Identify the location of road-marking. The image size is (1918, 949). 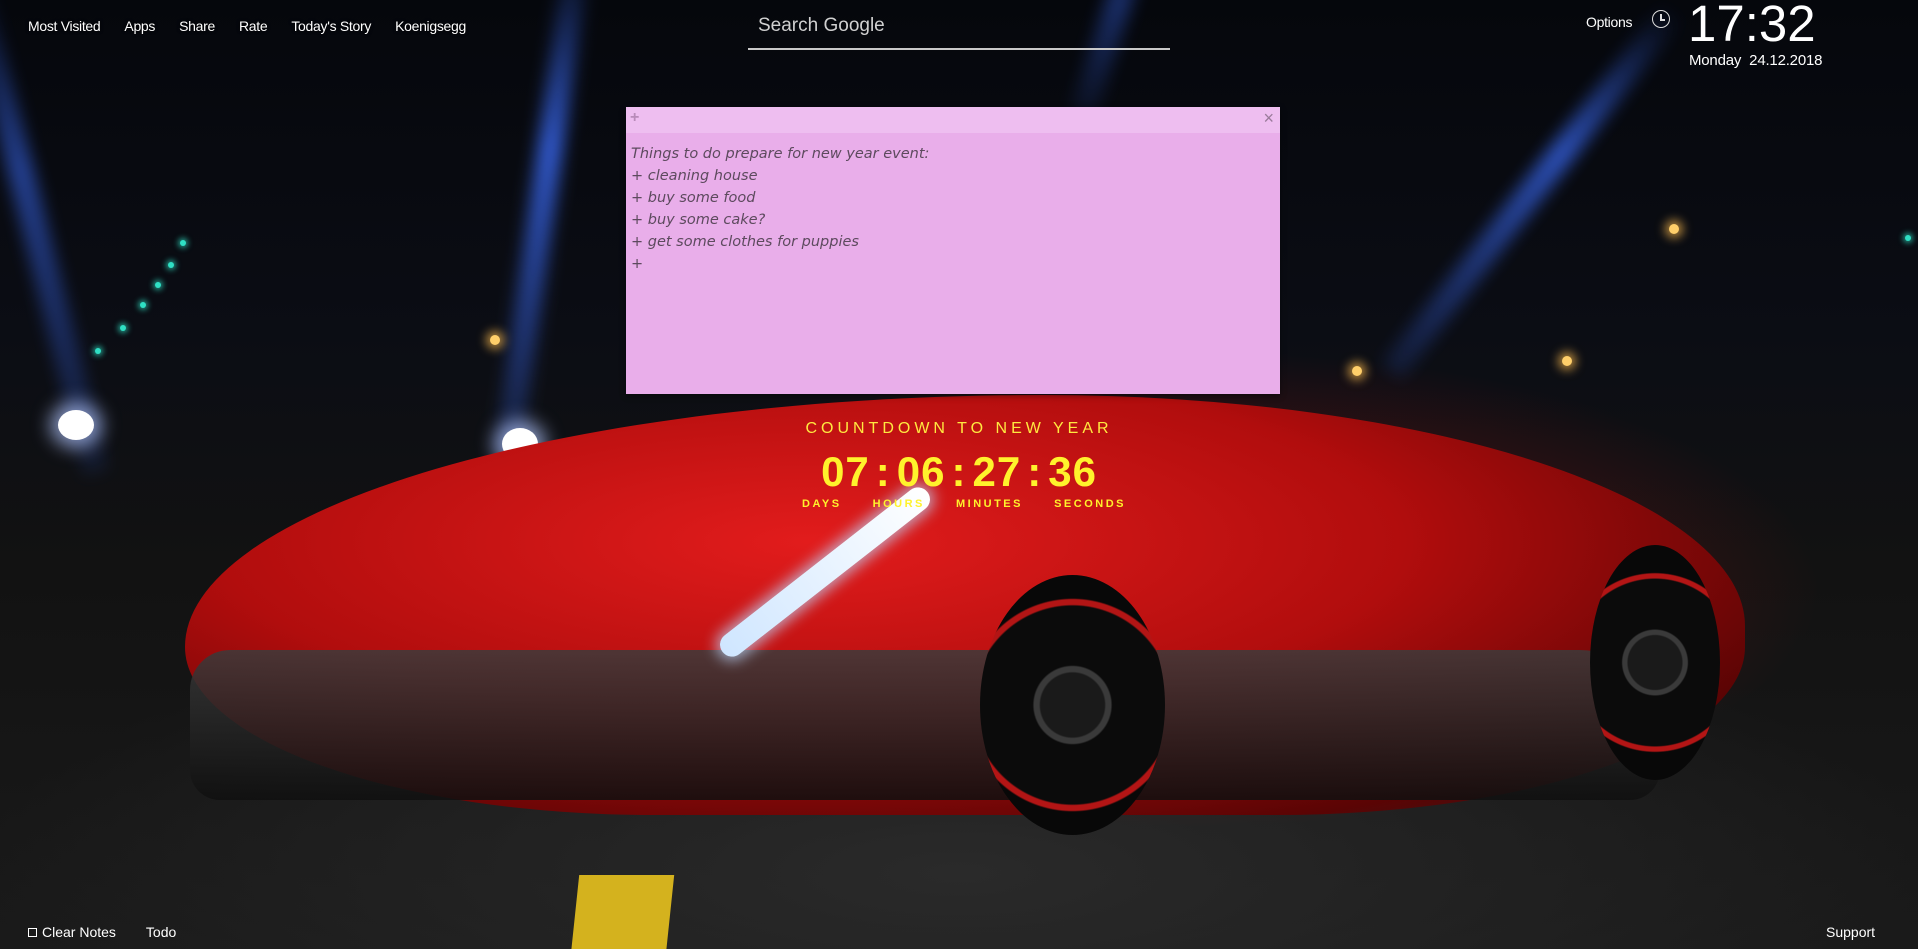
(622, 912).